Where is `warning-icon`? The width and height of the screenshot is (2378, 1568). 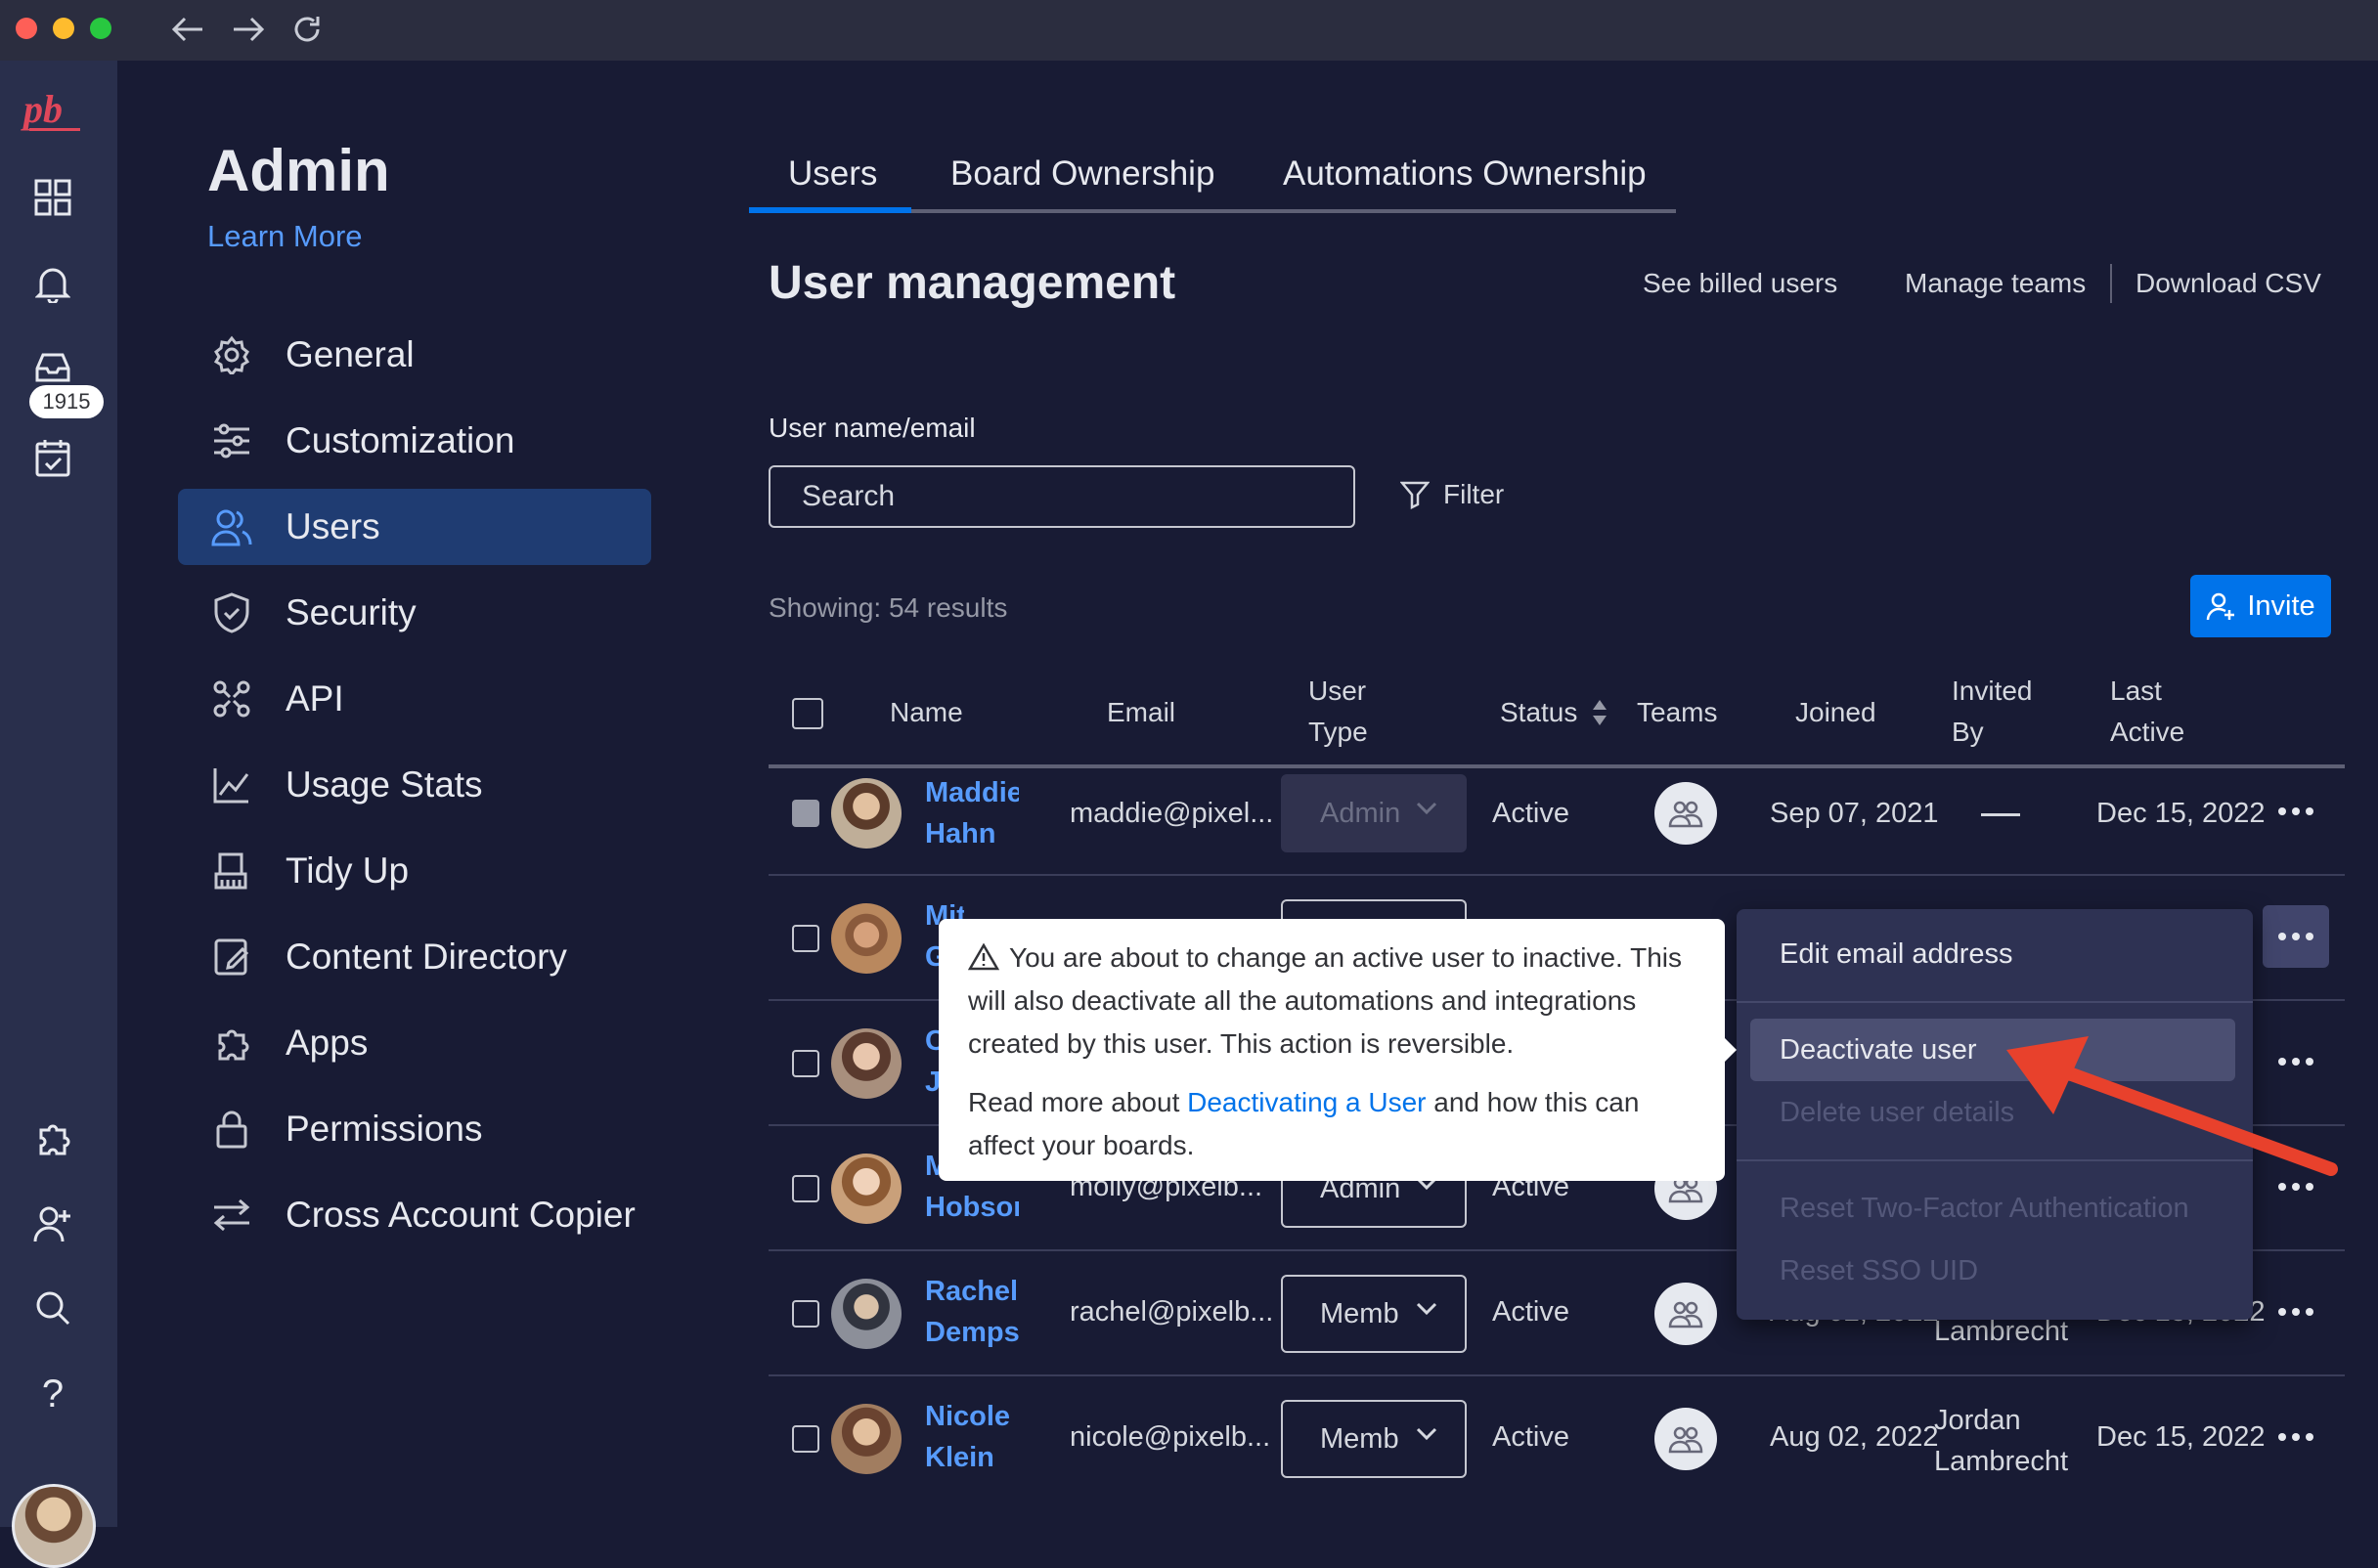
warning-icon is located at coordinates (984, 957).